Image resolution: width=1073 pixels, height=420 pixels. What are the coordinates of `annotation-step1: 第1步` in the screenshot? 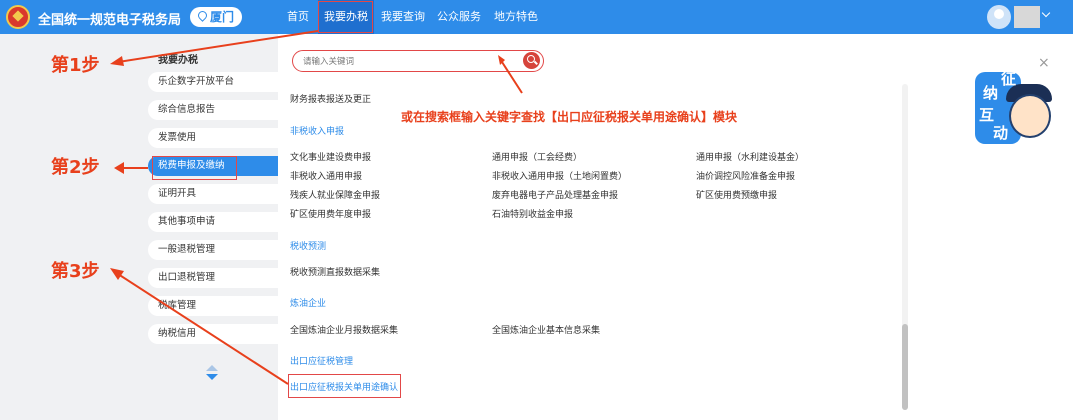 It's located at (75, 65).